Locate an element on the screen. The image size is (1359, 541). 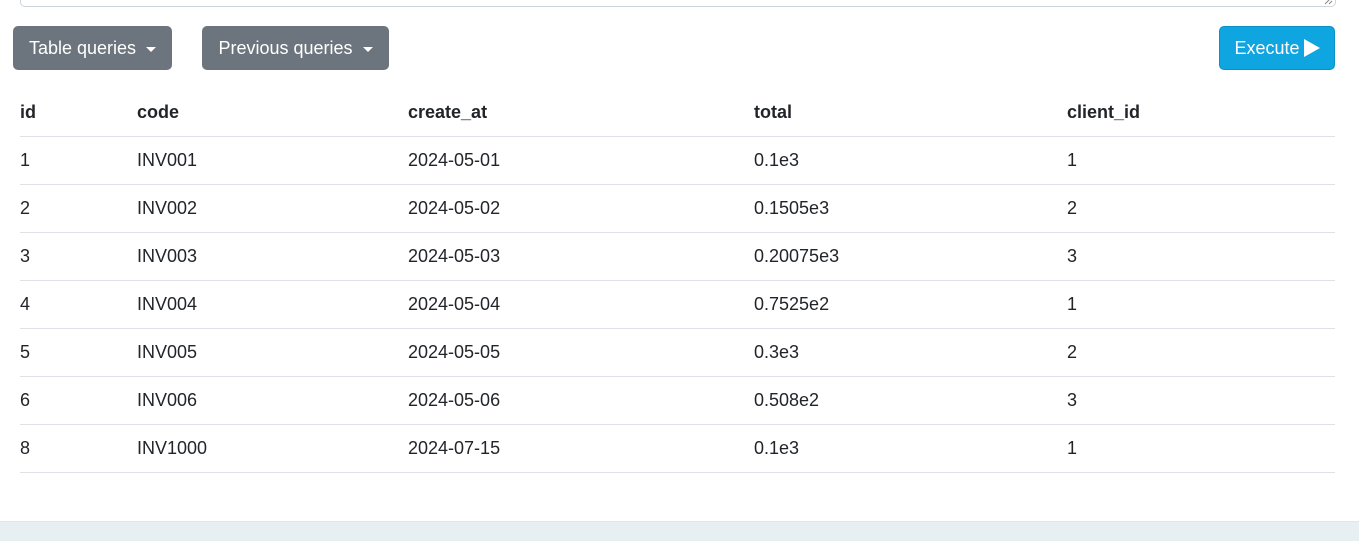
previous-queries-label: Previous queries is located at coordinates (285, 47).